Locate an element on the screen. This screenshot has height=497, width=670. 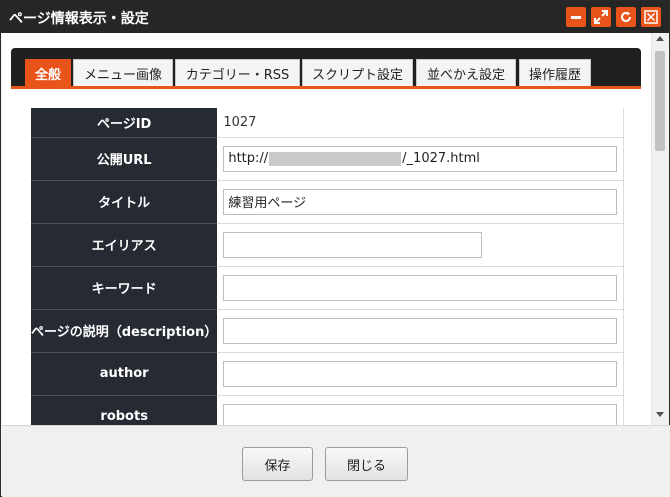
form-row-keywords: キーワード is located at coordinates (328, 288).